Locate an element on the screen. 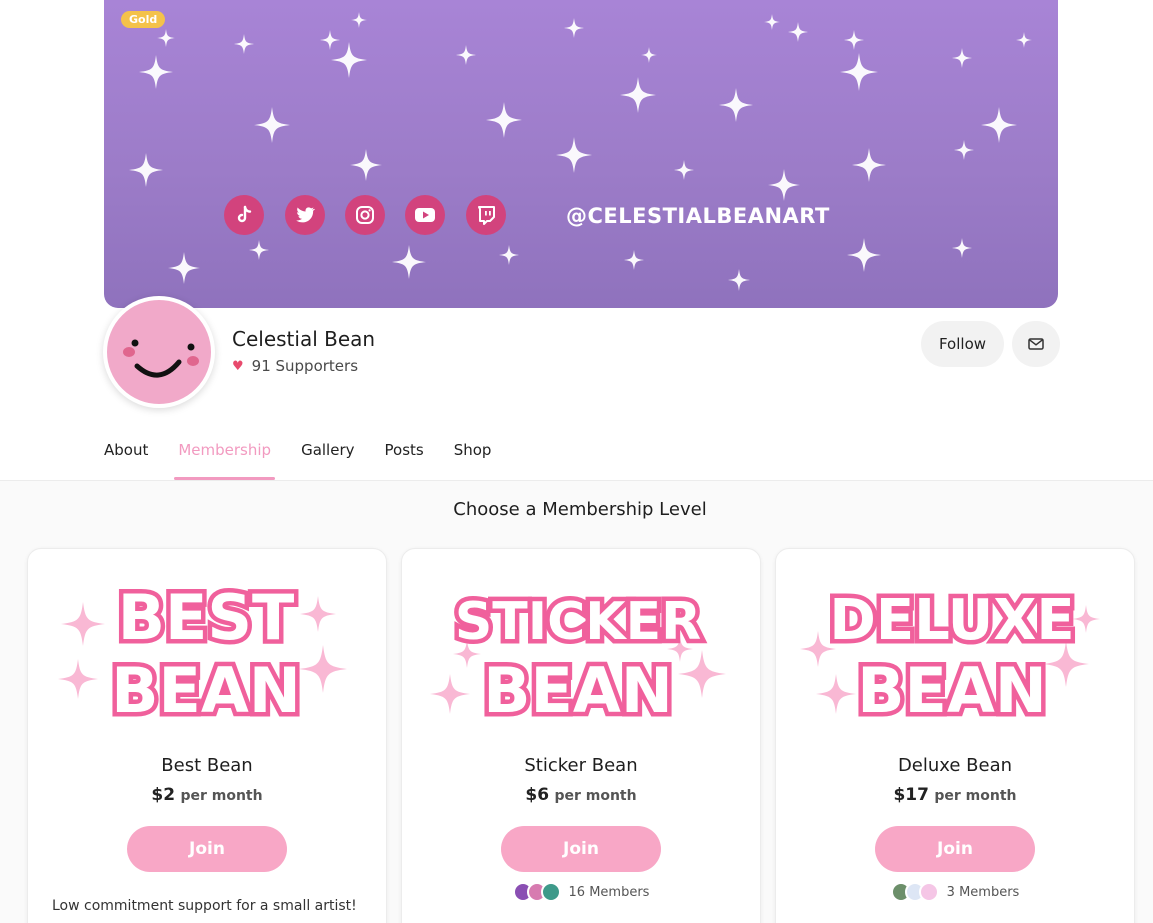 The image size is (1153, 923). tier-price: $2 per month is located at coordinates (207, 795).